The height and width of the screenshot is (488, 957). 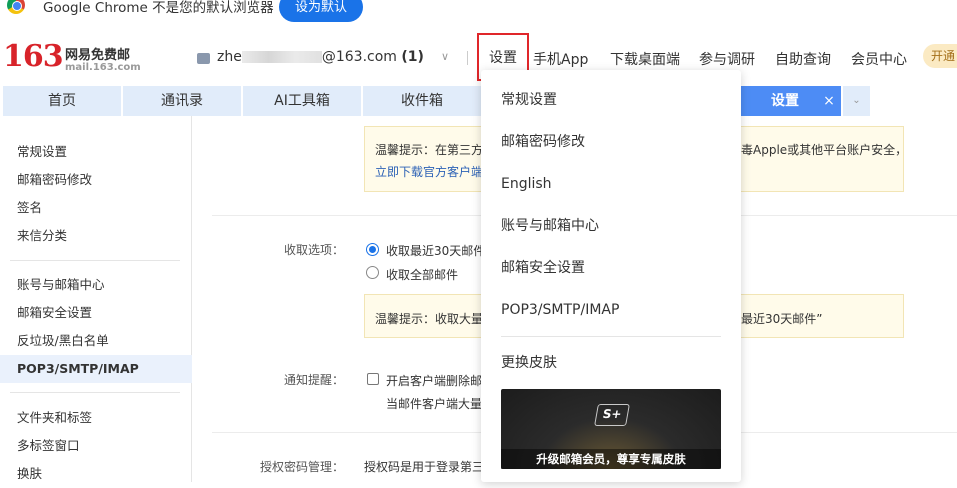 What do you see at coordinates (229, 57) in the screenshot?
I see `account-prefix: zhe` at bounding box center [229, 57].